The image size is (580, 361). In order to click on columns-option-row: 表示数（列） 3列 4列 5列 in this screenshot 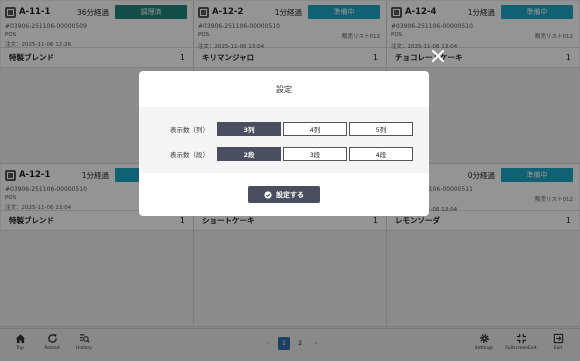, I will do `click(284, 129)`.